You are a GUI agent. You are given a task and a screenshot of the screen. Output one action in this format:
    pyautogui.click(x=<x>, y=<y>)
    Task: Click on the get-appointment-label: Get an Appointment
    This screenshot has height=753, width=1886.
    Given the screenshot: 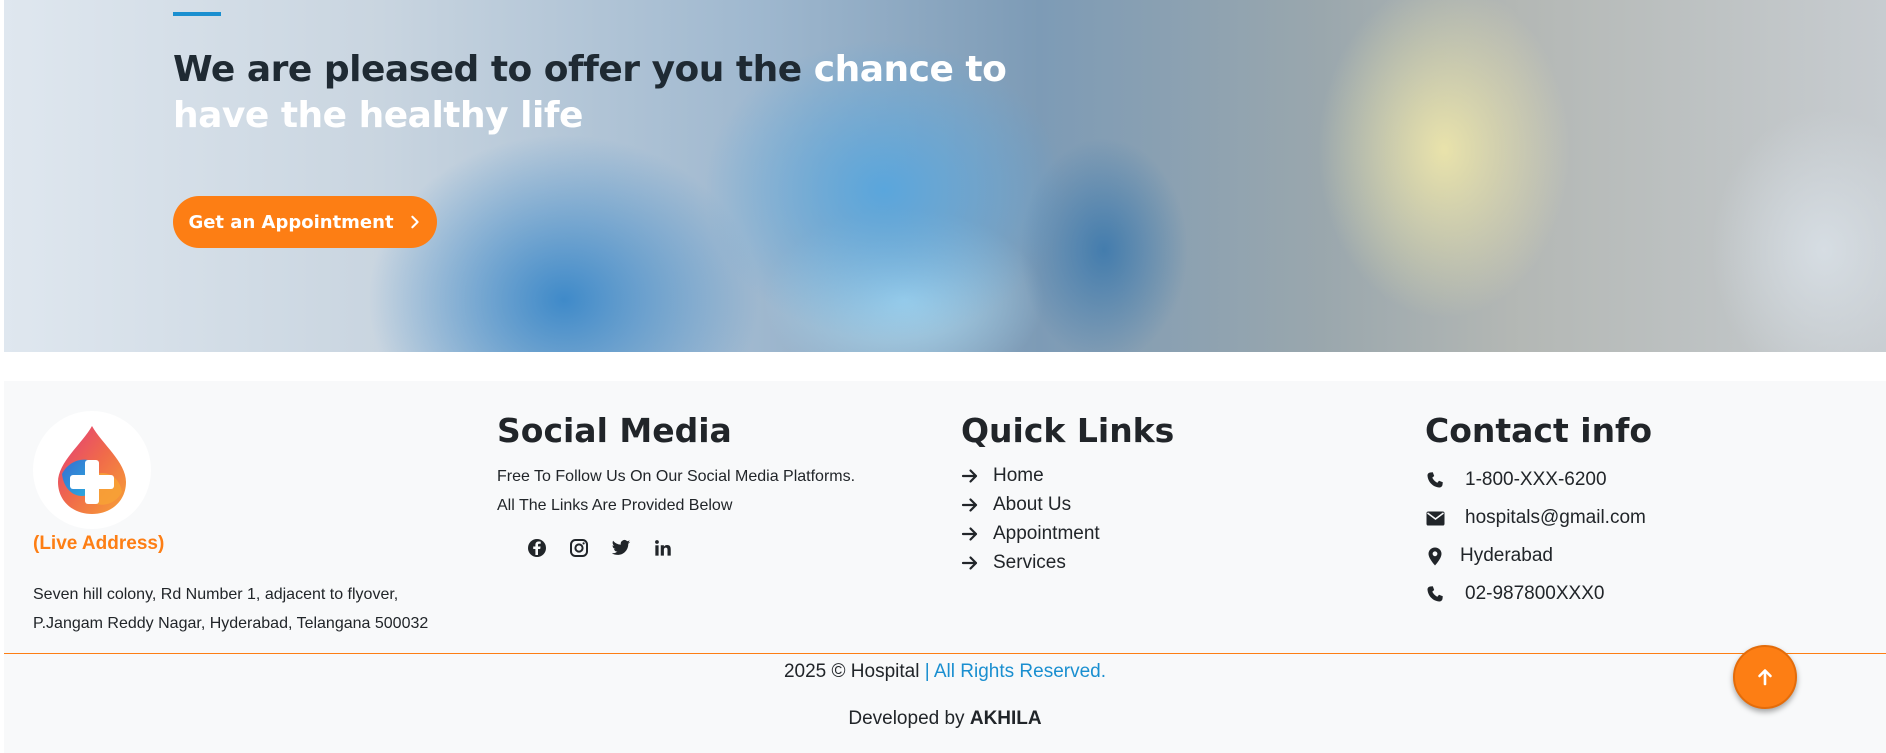 What is the action you would take?
    pyautogui.click(x=291, y=222)
    